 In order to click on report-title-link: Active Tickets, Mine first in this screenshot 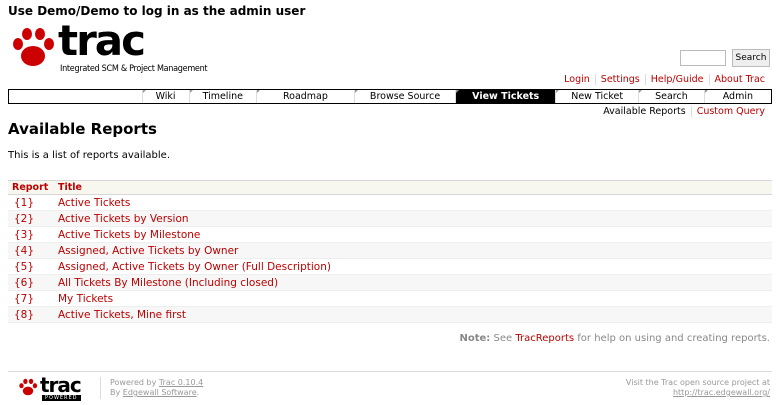, I will do `click(413, 314)`.